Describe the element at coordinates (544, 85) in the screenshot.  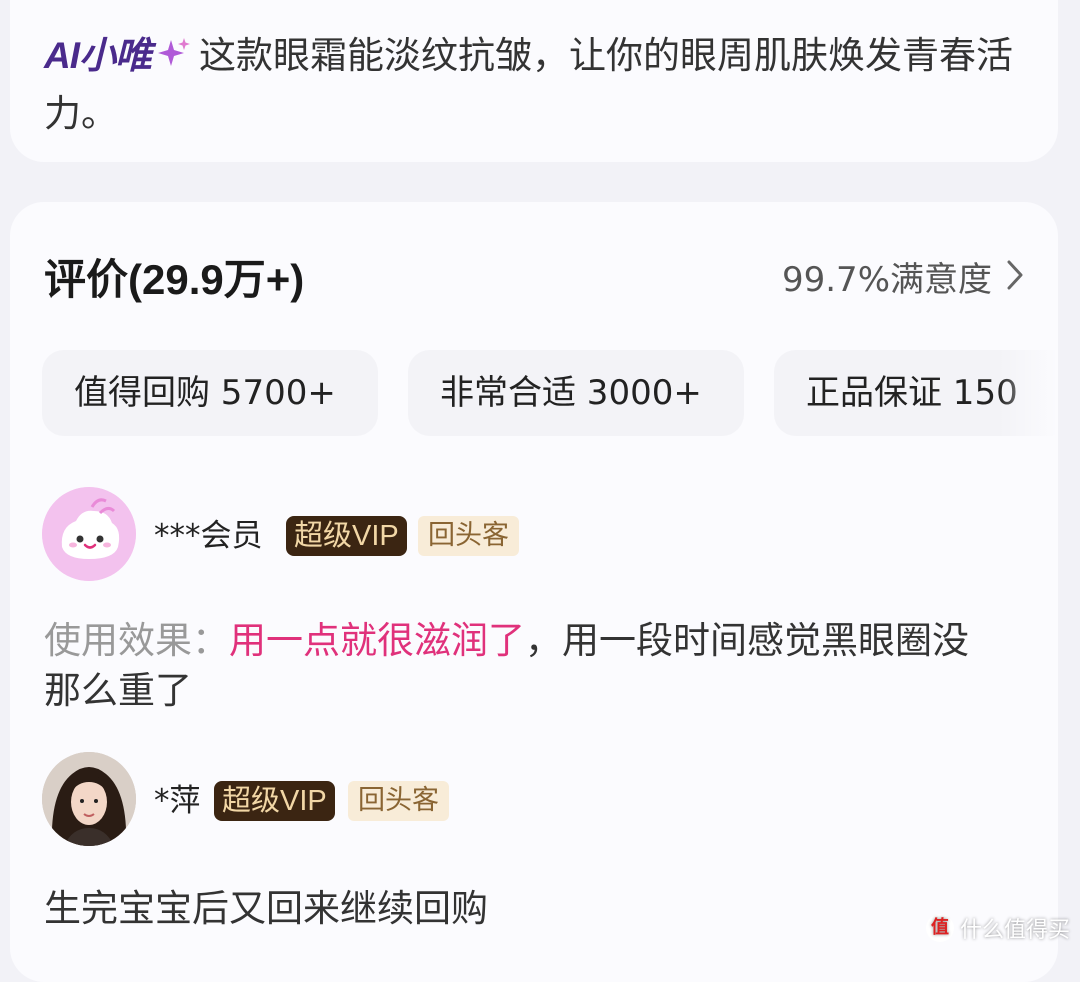
I see `ai-summary: AI小唯 这款眼霜能淡纹抗皱，让你的眼周肌肤焕发青春活力。` at that location.